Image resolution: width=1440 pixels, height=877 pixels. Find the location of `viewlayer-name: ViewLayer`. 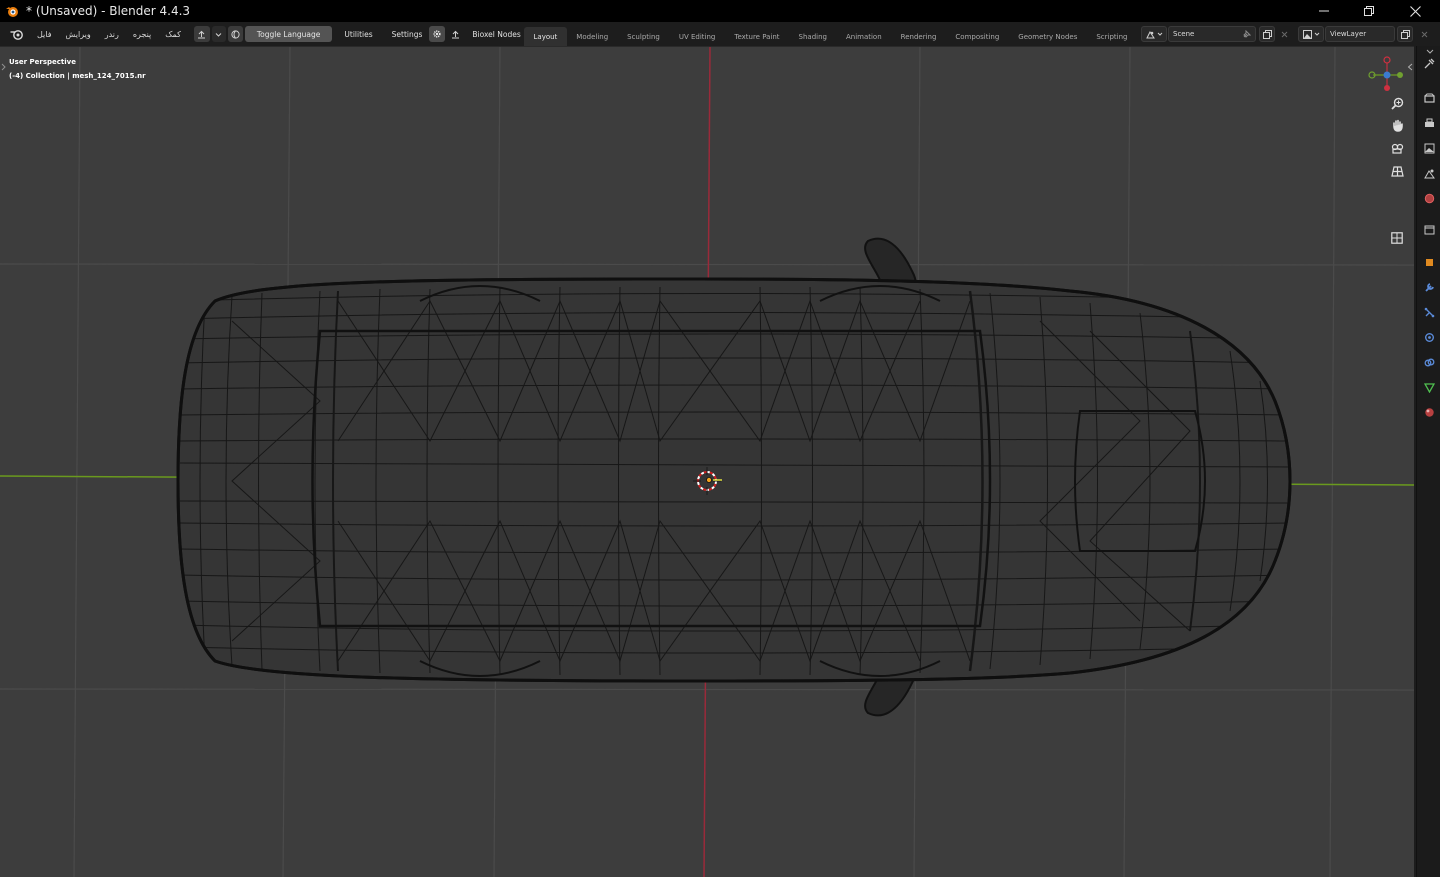

viewlayer-name: ViewLayer is located at coordinates (1348, 34).